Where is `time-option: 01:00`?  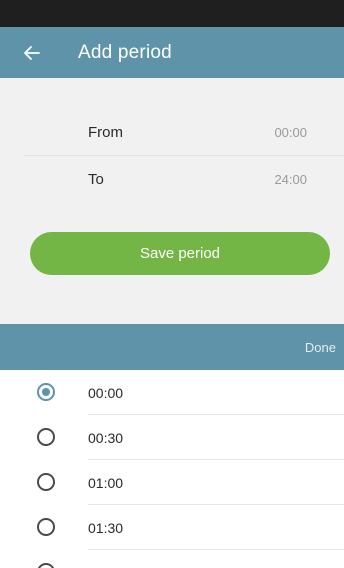
time-option: 01:00 is located at coordinates (172, 482).